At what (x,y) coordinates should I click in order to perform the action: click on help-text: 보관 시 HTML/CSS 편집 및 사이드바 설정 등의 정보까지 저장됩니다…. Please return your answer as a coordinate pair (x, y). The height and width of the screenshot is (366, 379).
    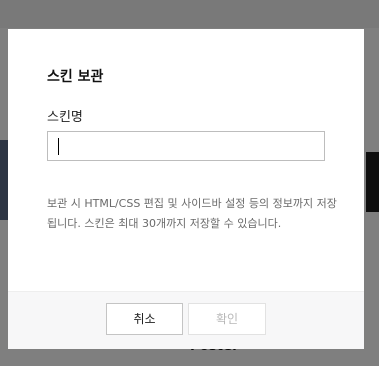
    Looking at the image, I should click on (192, 213).